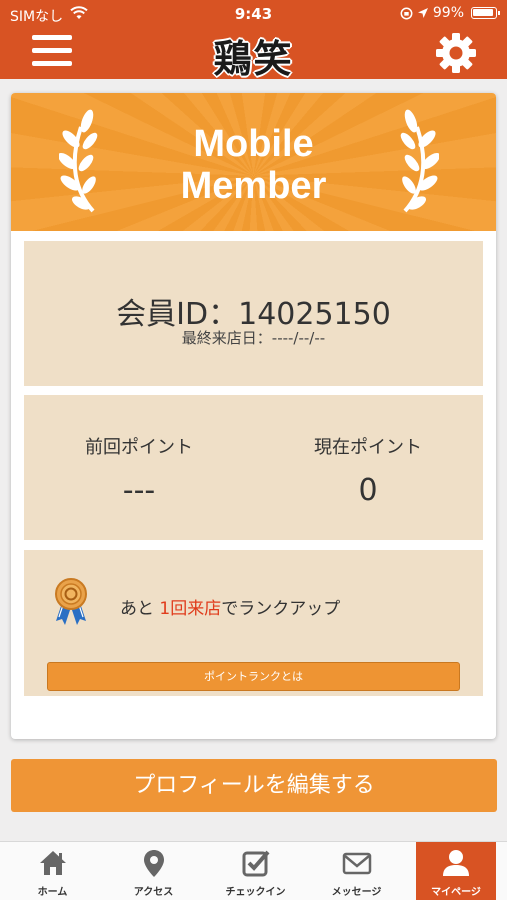 This screenshot has width=507, height=900. Describe the element at coordinates (253, 58) in the screenshot. I see `app-logo: 鶏笑` at that location.